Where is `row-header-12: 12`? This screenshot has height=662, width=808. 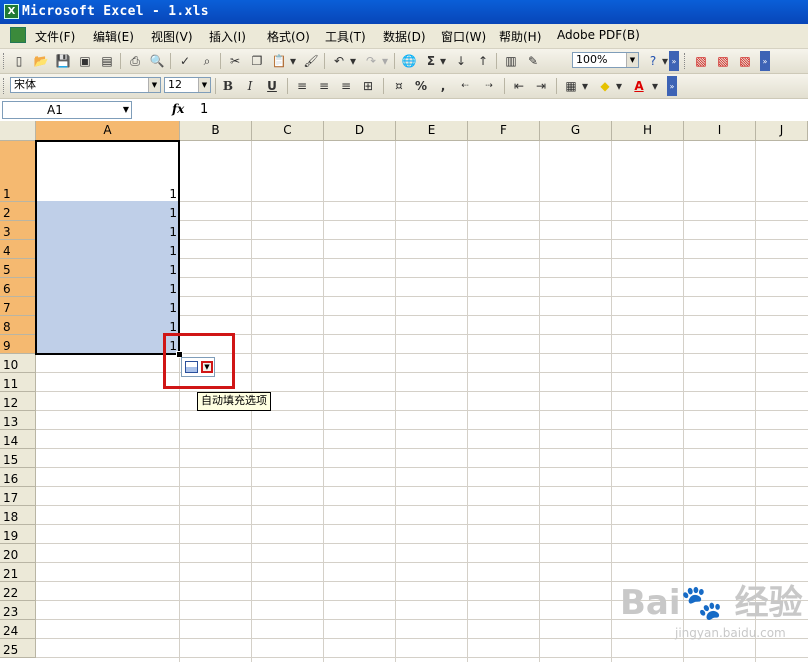 row-header-12: 12 is located at coordinates (18, 401).